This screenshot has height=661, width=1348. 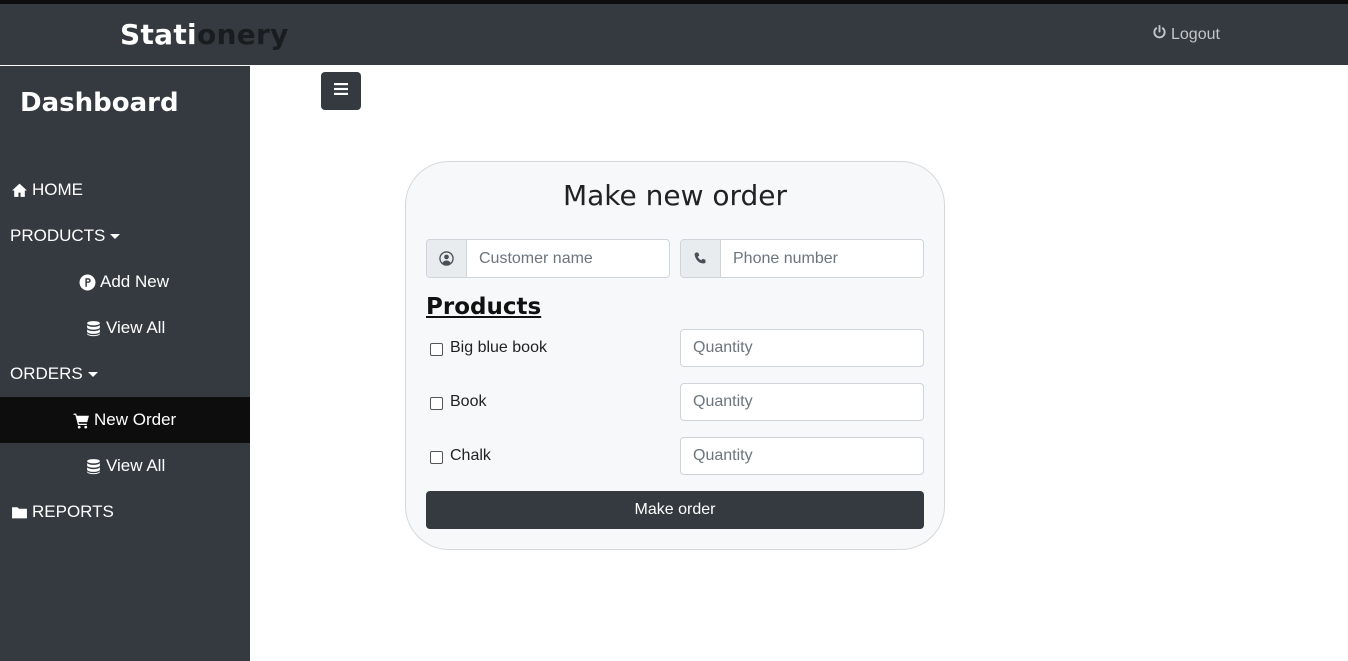 I want to click on sidebar-item-home: HOME, so click(x=125, y=190).